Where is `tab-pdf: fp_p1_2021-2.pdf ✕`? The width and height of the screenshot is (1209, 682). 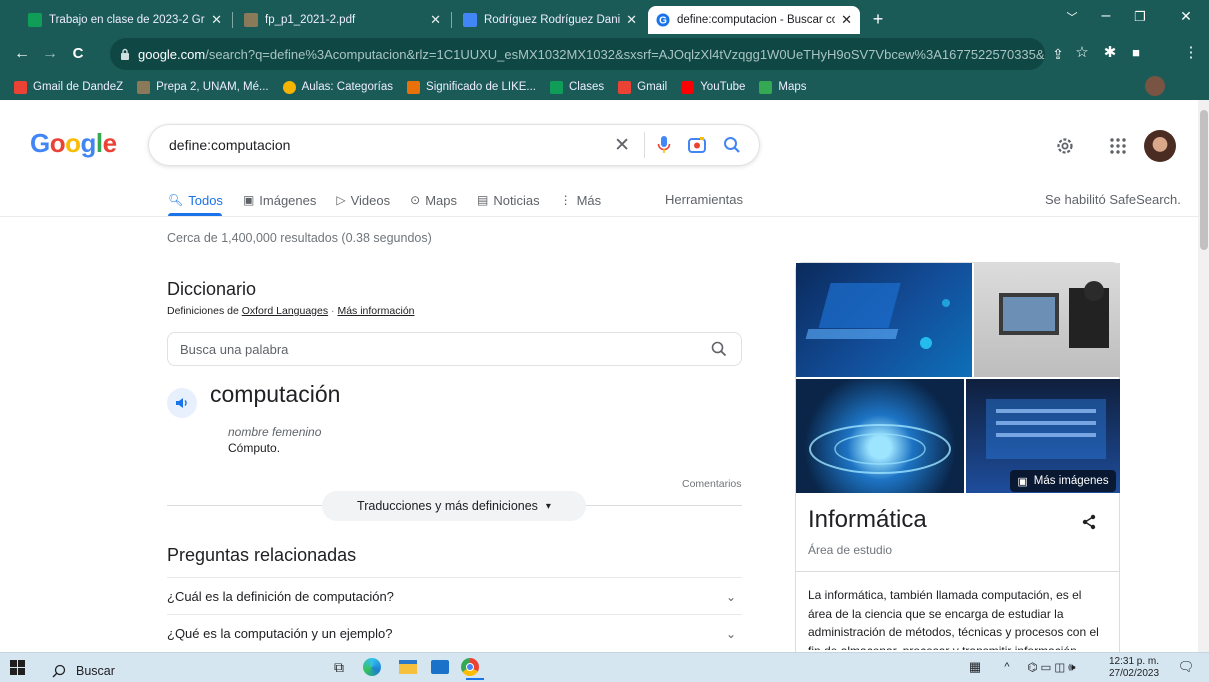 tab-pdf: fp_p1_2021-2.pdf ✕ is located at coordinates (342, 20).